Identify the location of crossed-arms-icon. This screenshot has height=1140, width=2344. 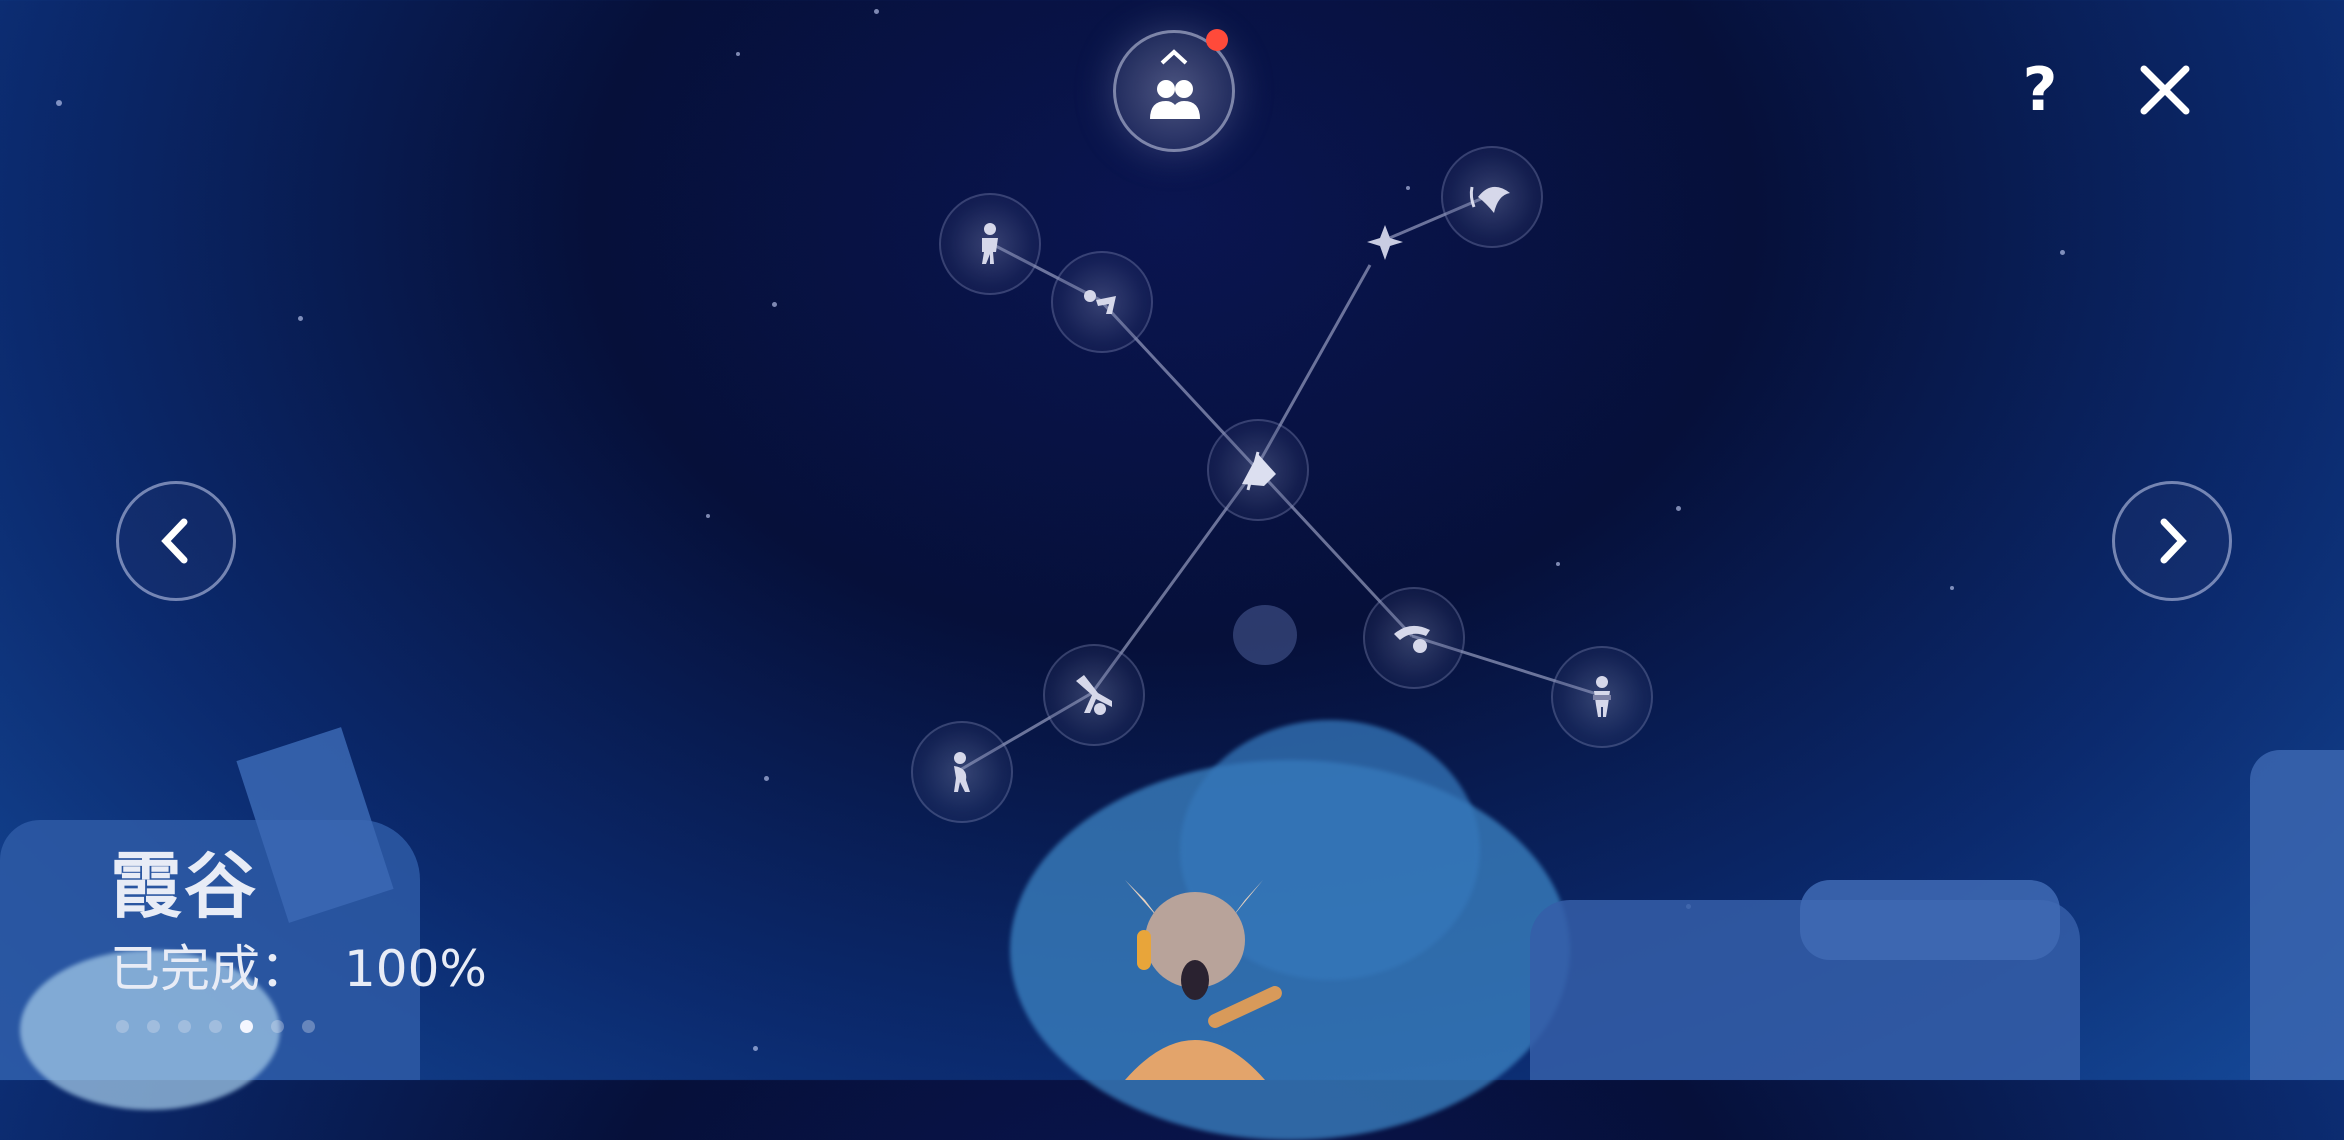
(1602, 696).